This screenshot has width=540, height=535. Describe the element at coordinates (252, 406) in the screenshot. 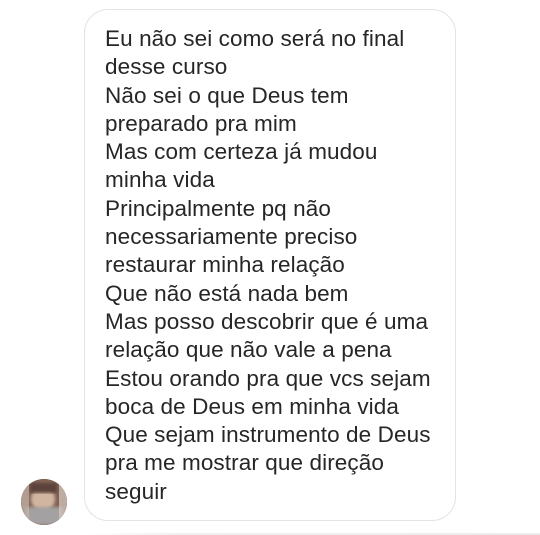

I see `message-line: boca de Deus em minha vida` at that location.